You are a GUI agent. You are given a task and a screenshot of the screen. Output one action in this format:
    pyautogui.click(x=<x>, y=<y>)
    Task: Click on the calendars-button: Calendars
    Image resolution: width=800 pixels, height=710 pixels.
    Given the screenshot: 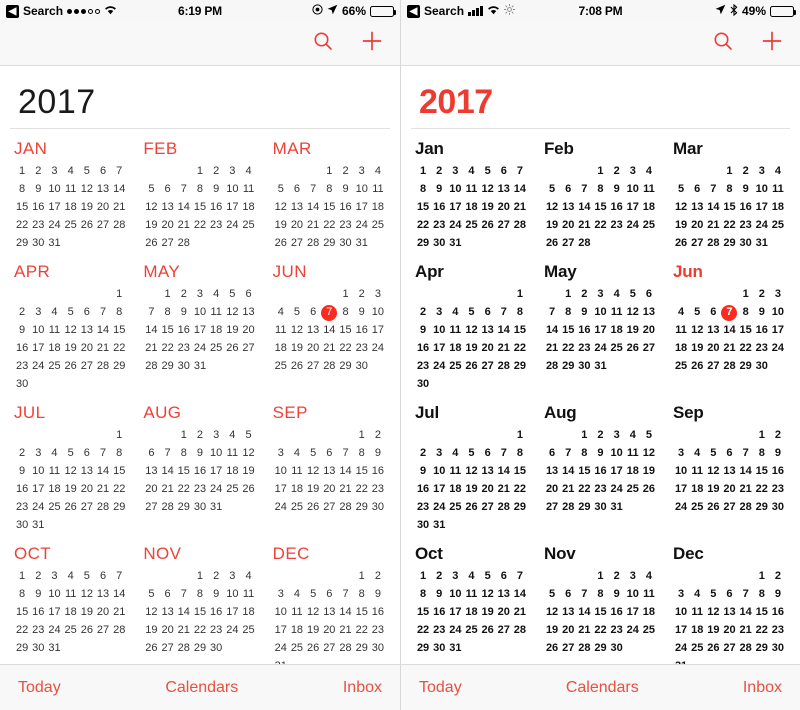 What is the action you would take?
    pyautogui.click(x=602, y=688)
    